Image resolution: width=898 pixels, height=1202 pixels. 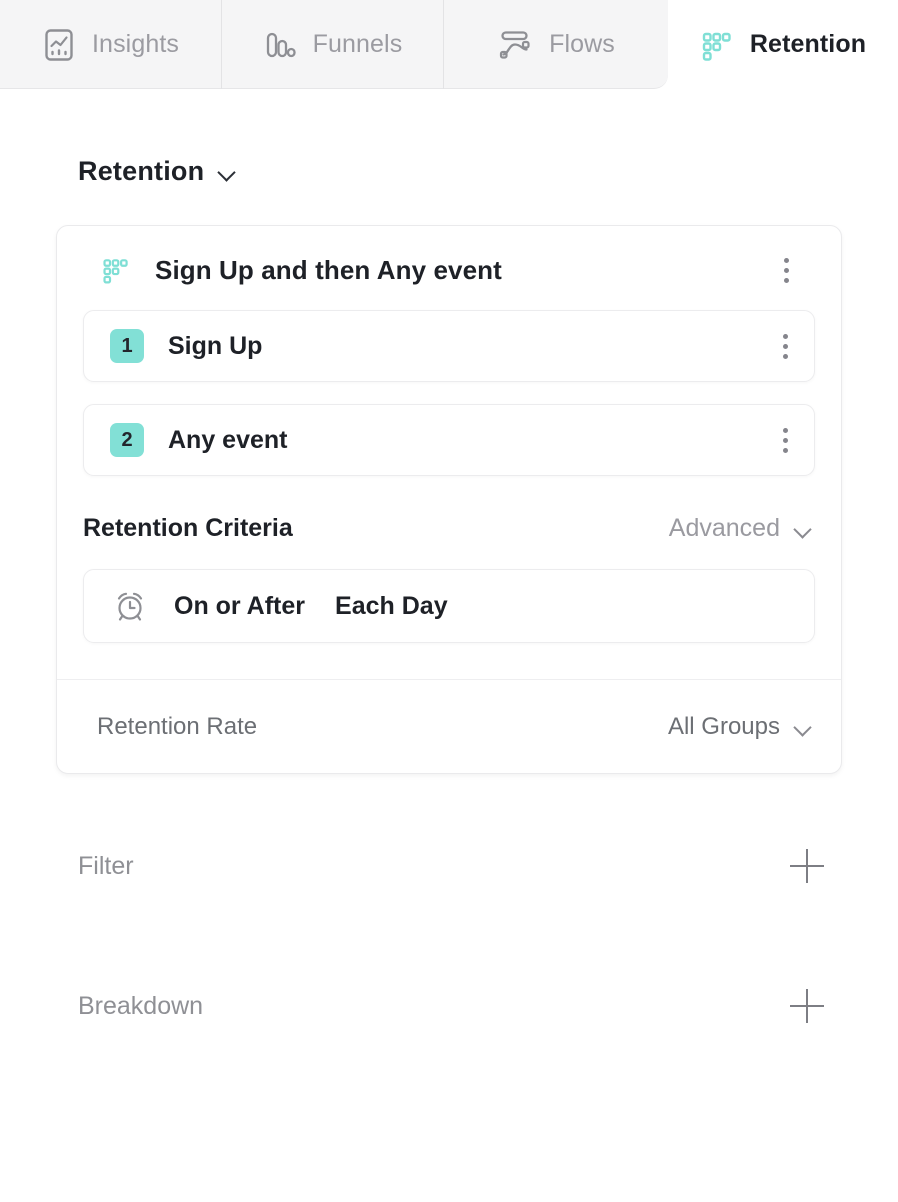 What do you see at coordinates (141, 1005) in the screenshot?
I see `breakdown-label: Breakdown` at bounding box center [141, 1005].